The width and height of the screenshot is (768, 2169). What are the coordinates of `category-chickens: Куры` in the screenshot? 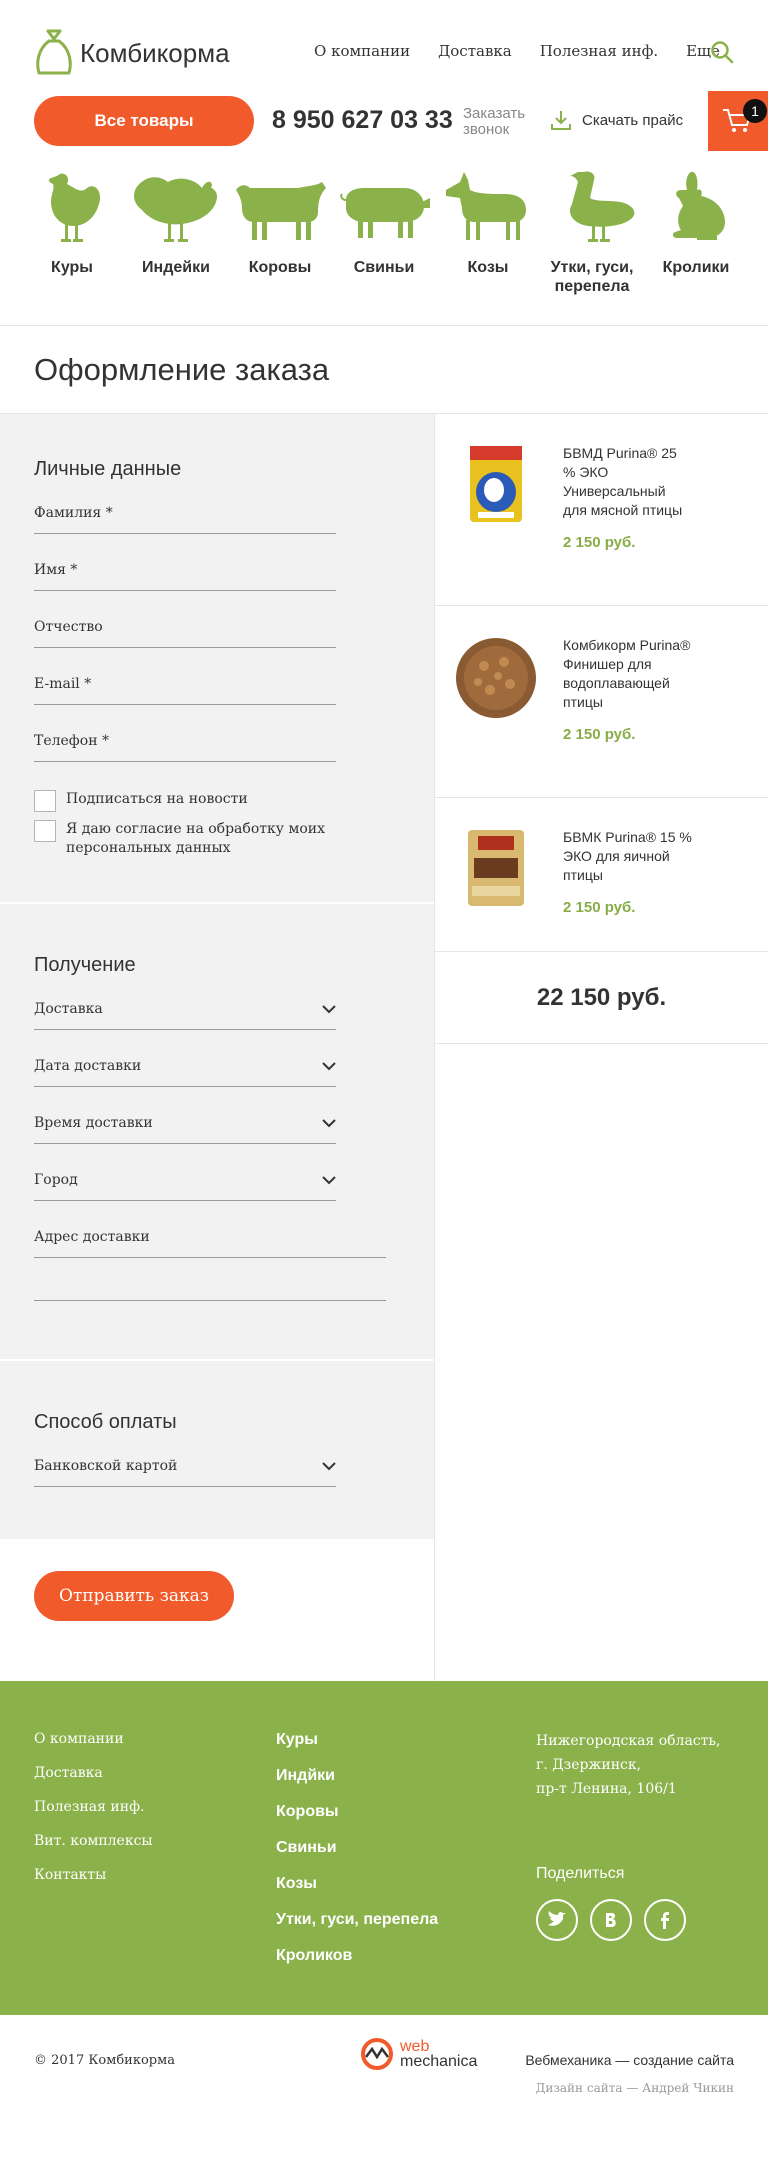 It's located at (72, 240).